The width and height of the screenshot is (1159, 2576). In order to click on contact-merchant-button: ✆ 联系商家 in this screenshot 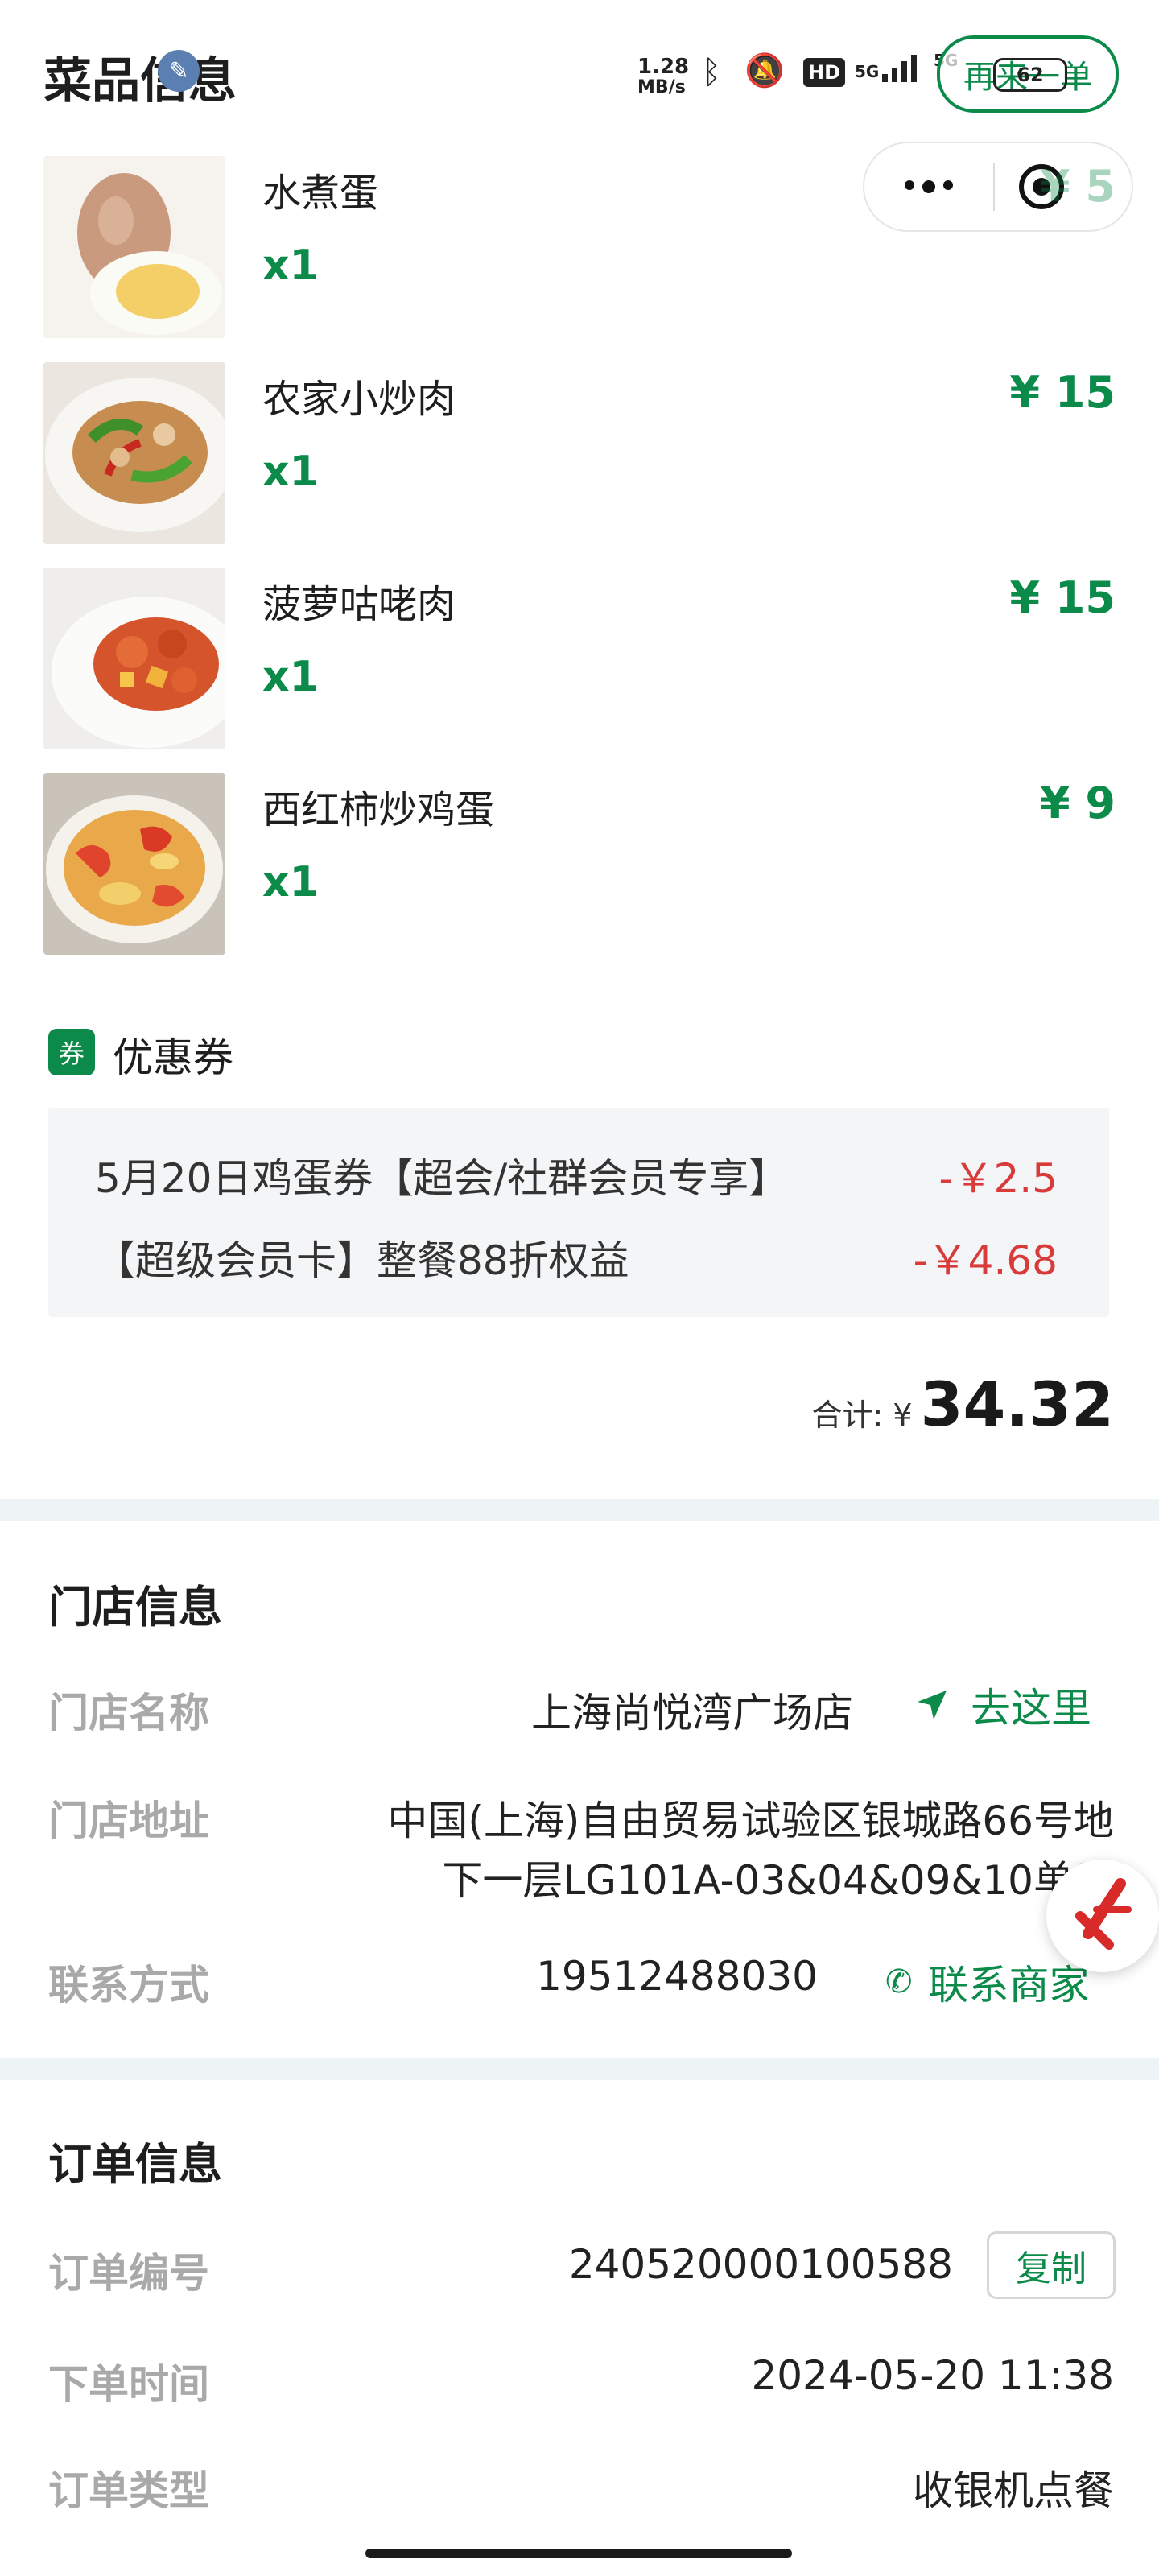, I will do `click(987, 1982)`.